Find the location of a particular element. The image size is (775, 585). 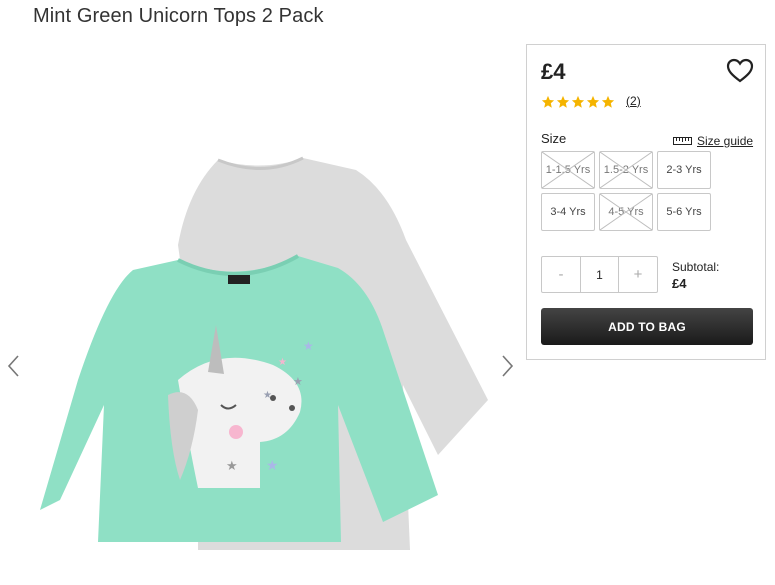

add-to-bag-button: ADD TO BAG is located at coordinates (647, 326).